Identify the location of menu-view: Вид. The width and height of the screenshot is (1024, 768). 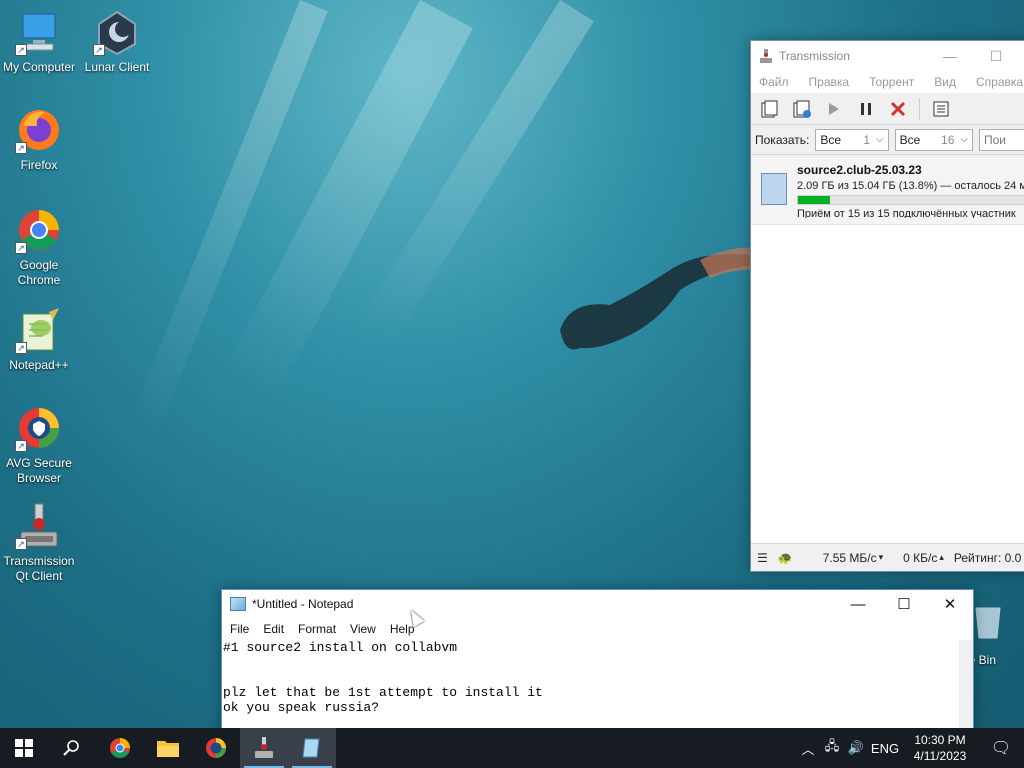
(945, 82).